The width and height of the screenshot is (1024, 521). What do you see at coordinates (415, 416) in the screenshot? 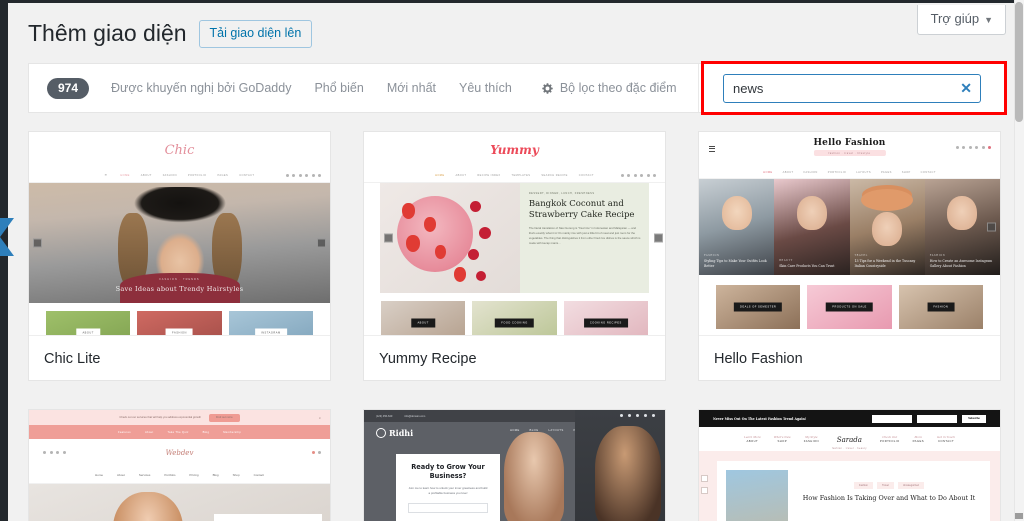
I see `preview-email: info@domain.com` at bounding box center [415, 416].